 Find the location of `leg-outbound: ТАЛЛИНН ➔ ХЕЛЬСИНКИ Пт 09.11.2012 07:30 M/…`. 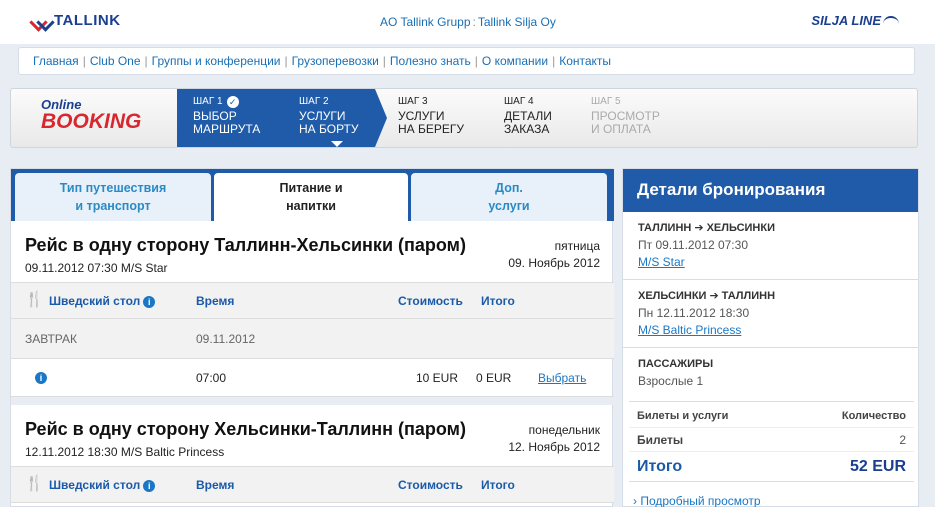

leg-outbound: ТАЛЛИНН ➔ ХЕЛЬСИНКИ Пт 09.11.2012 07:30 M/… is located at coordinates (770, 246).